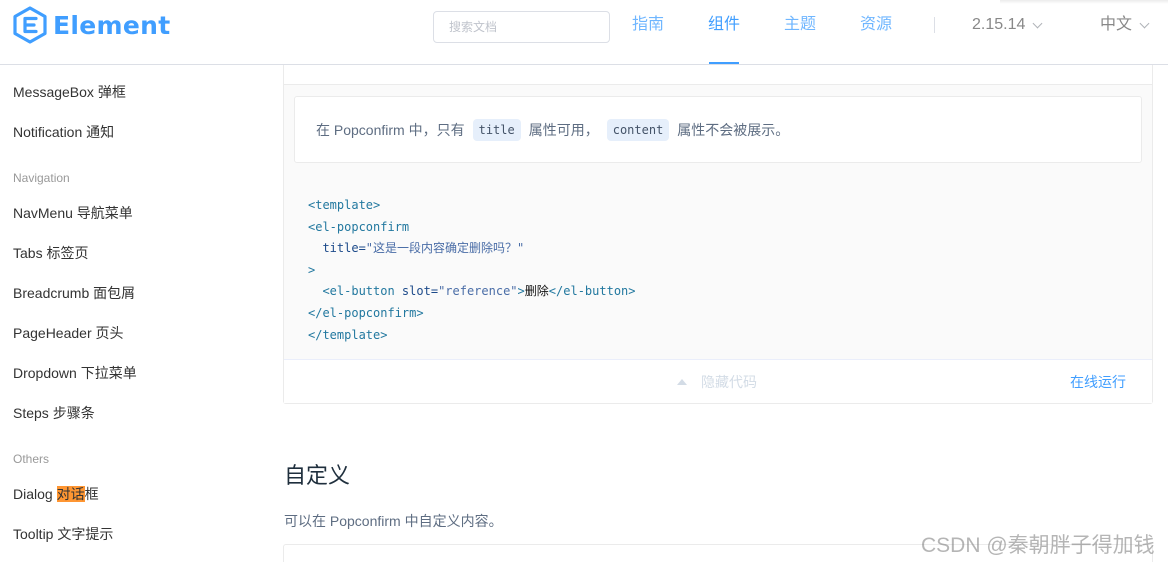 The image size is (1168, 562). Describe the element at coordinates (724, 32) in the screenshot. I see `nav-component: 组件` at that location.